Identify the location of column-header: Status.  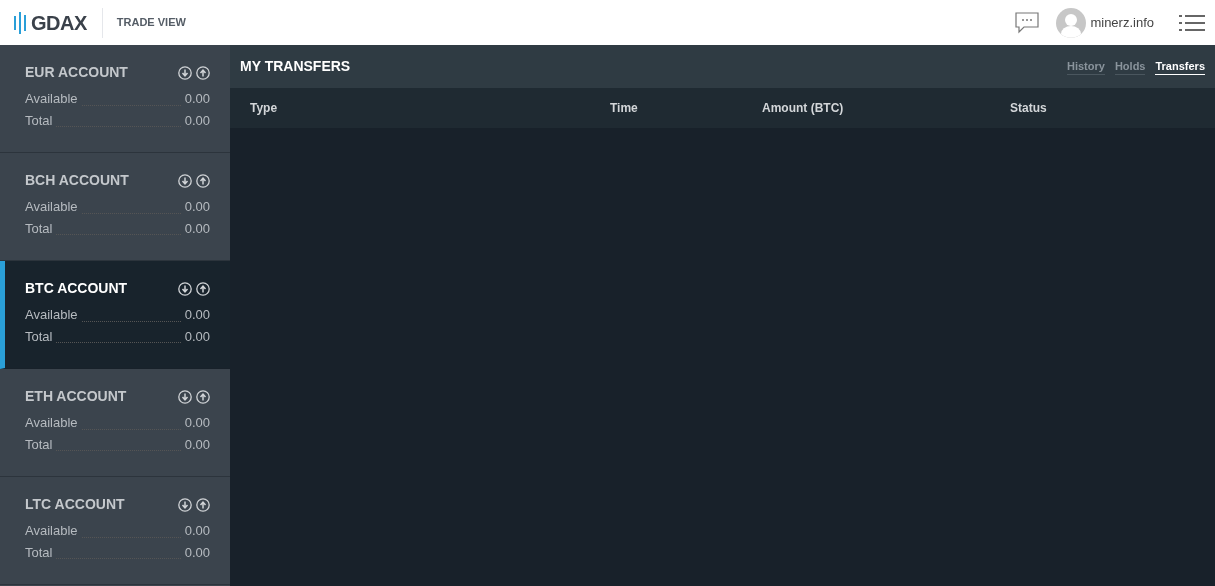
(1029, 108).